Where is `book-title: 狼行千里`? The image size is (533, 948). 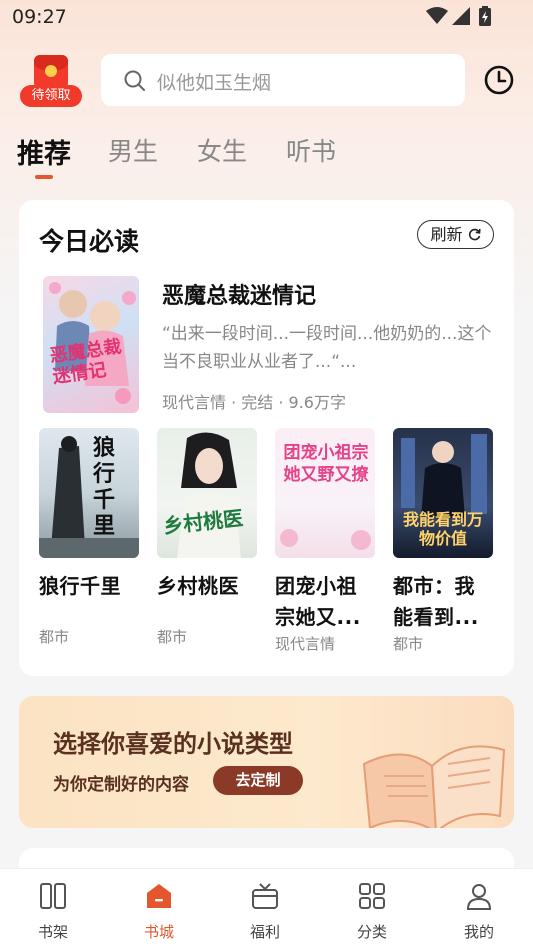 book-title: 狼行千里 is located at coordinates (80, 586).